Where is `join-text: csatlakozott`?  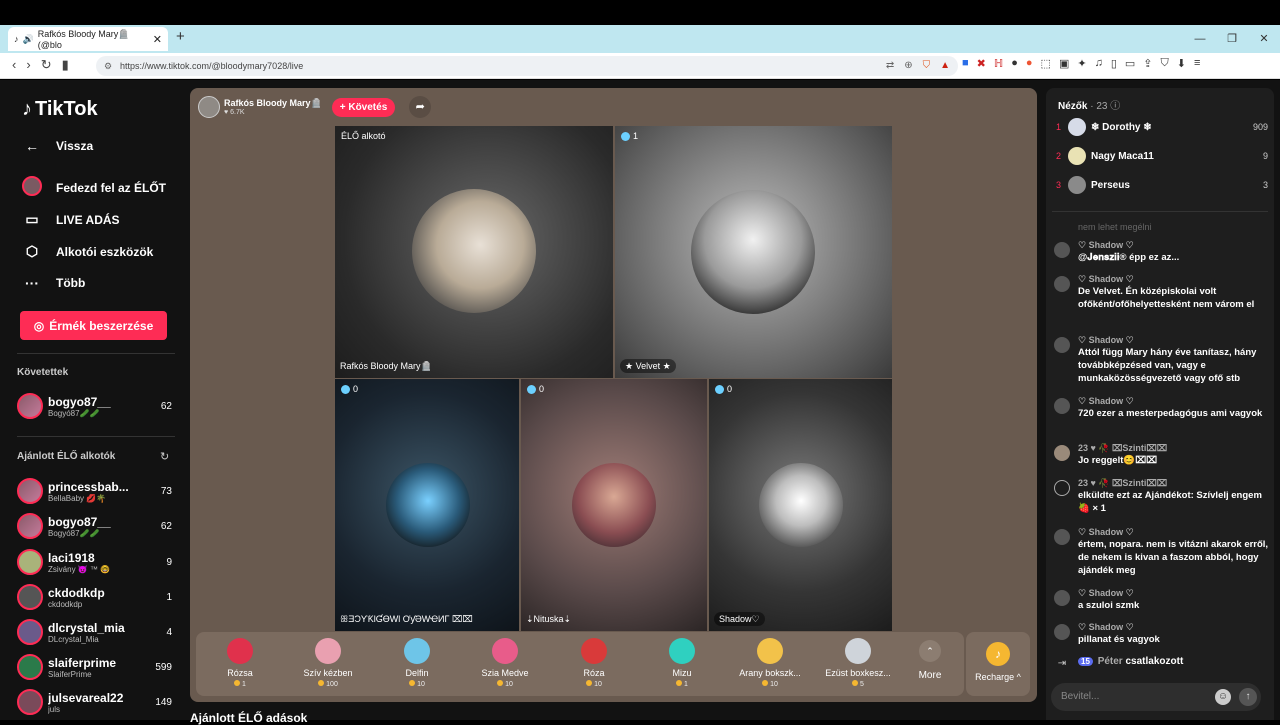 join-text: csatlakozott is located at coordinates (1154, 661).